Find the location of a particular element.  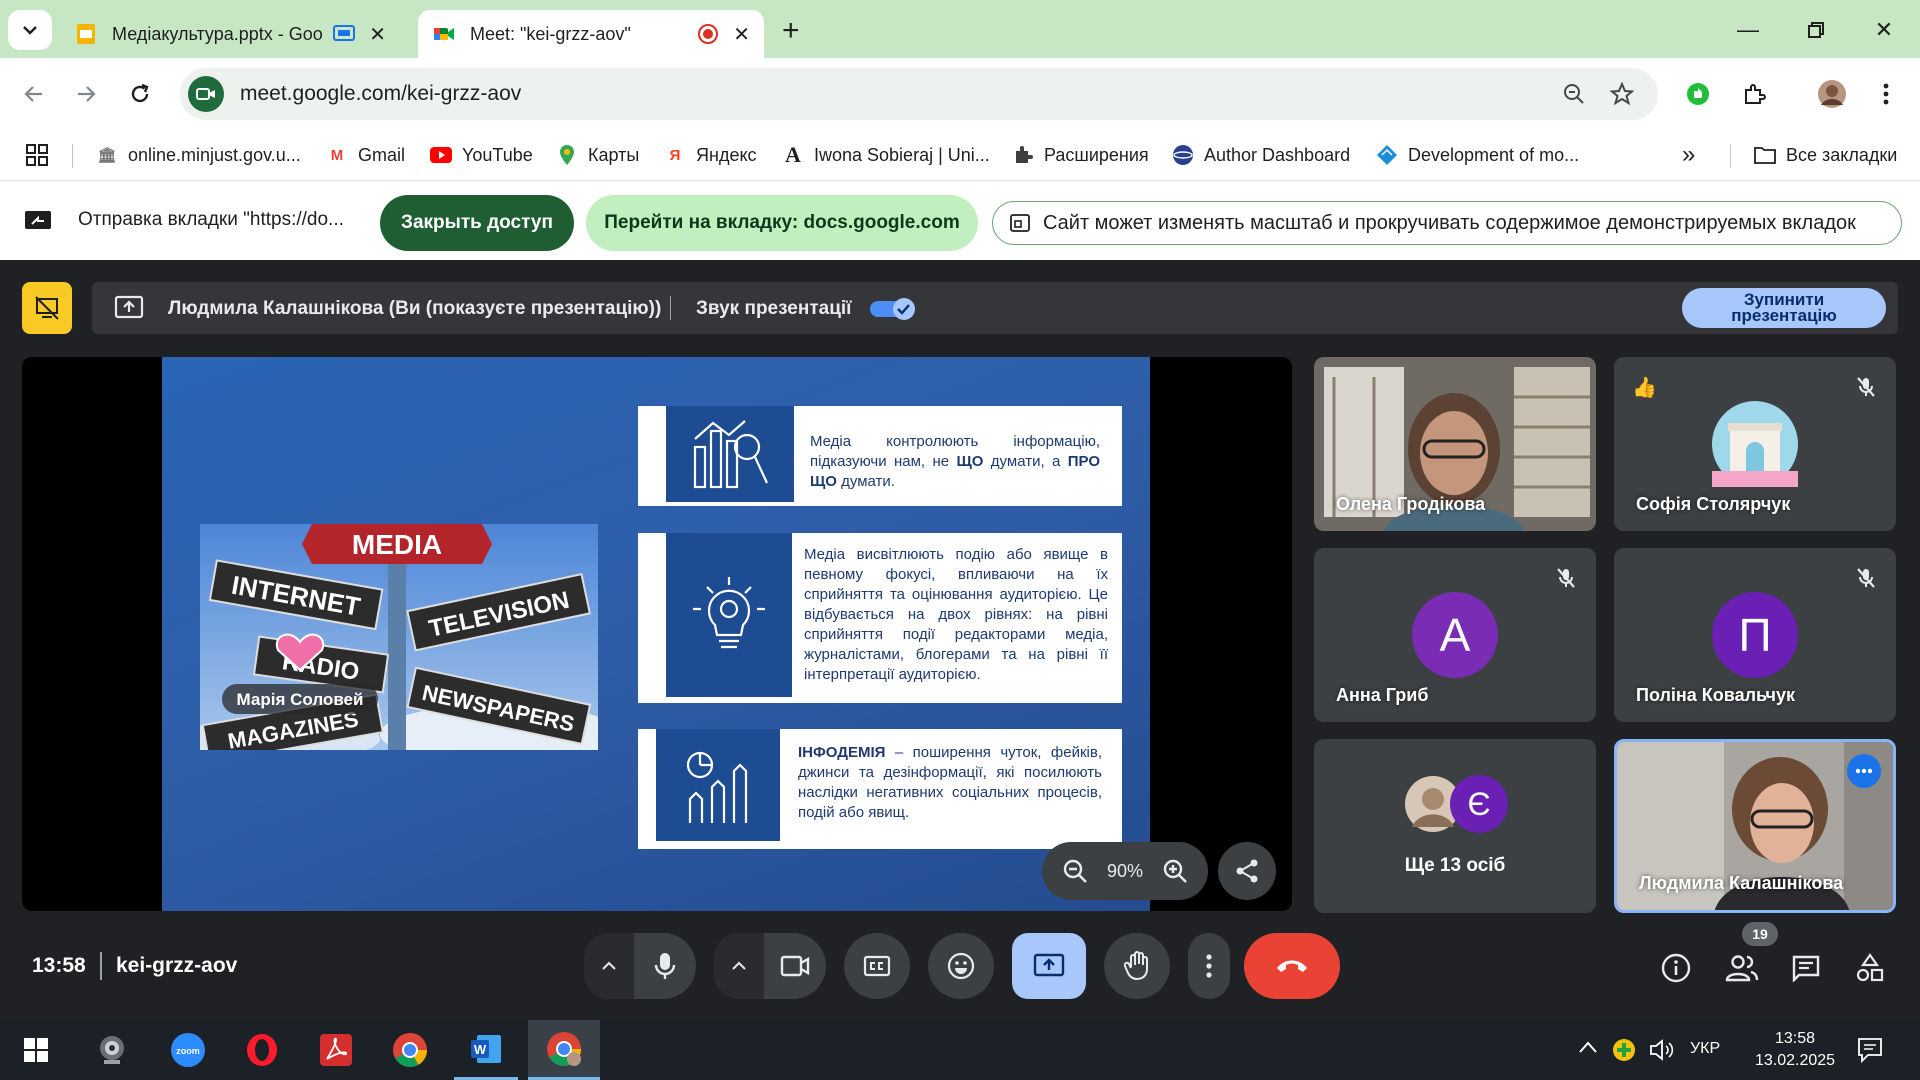

taskbar-chrome-app is located at coordinates (410, 1050).